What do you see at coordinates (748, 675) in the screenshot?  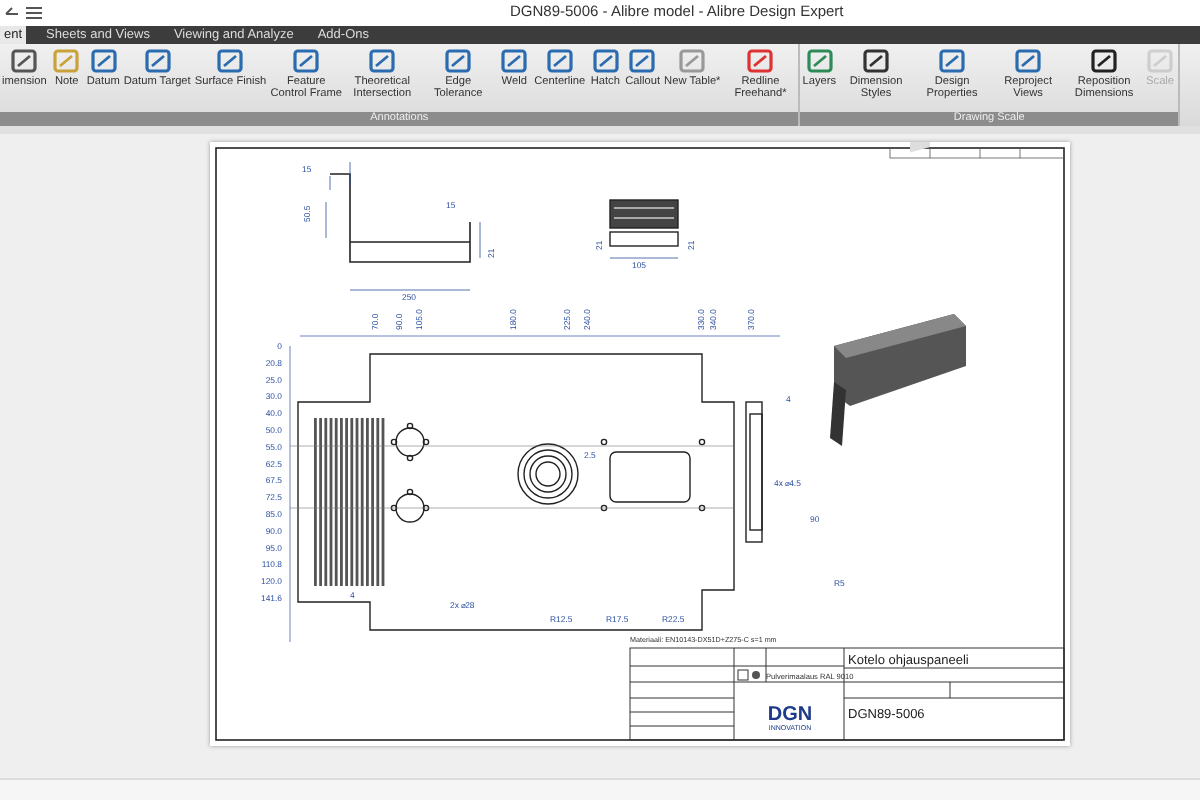 I see `finish-symbol-icon` at bounding box center [748, 675].